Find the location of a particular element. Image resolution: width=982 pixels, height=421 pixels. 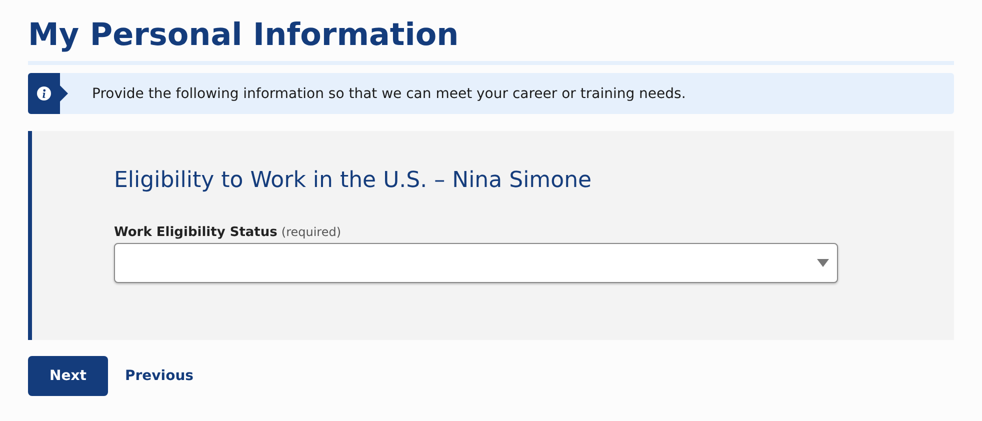

info-message: Provide the following information so that we can meet your career or training needs. is located at coordinates (389, 94).